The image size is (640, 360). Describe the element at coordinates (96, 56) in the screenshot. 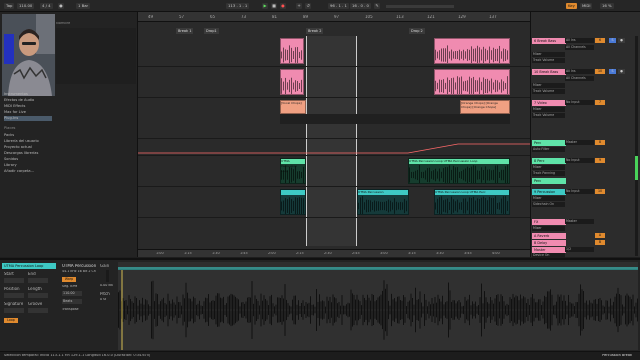

I see `browser-file-list` at that location.